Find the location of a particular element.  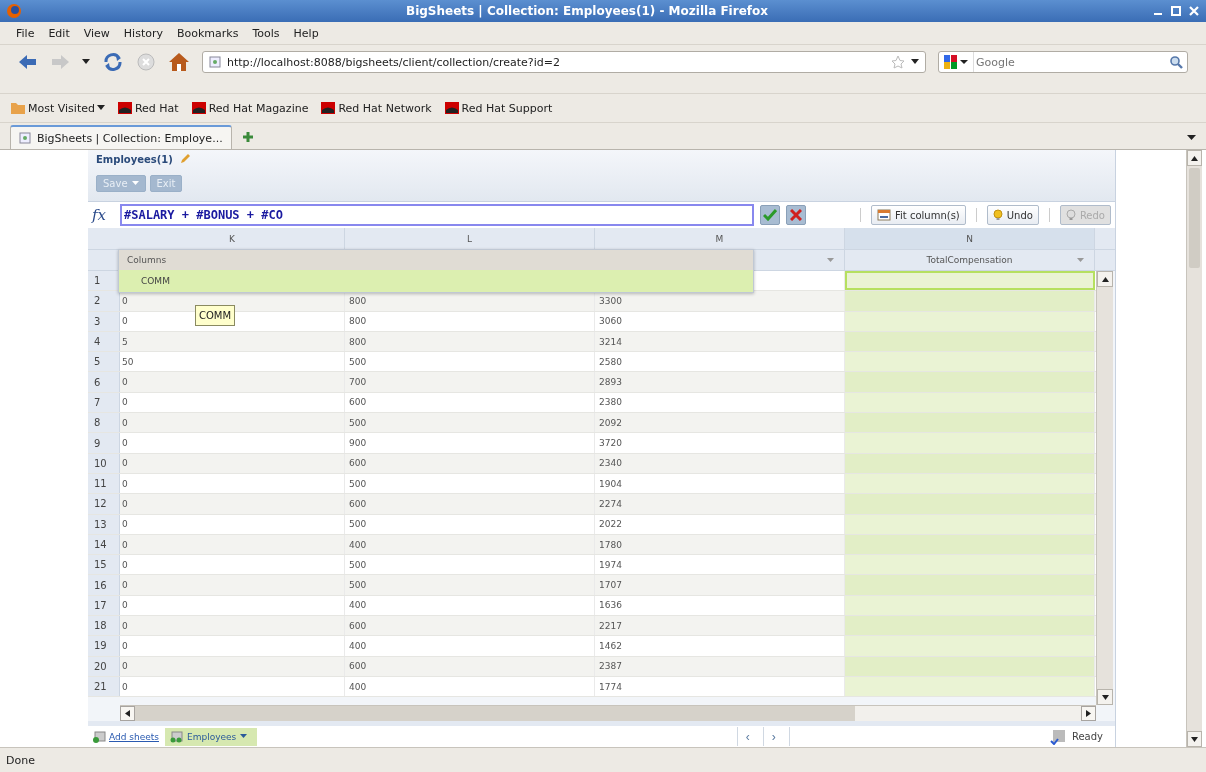

menu-item: History is located at coordinates (143, 33).